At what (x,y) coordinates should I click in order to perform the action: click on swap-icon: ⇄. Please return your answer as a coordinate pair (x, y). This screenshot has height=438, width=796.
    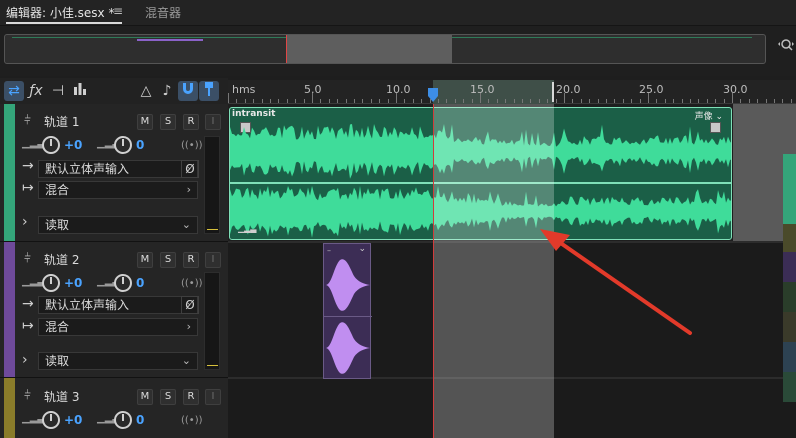
    Looking at the image, I should click on (14, 91).